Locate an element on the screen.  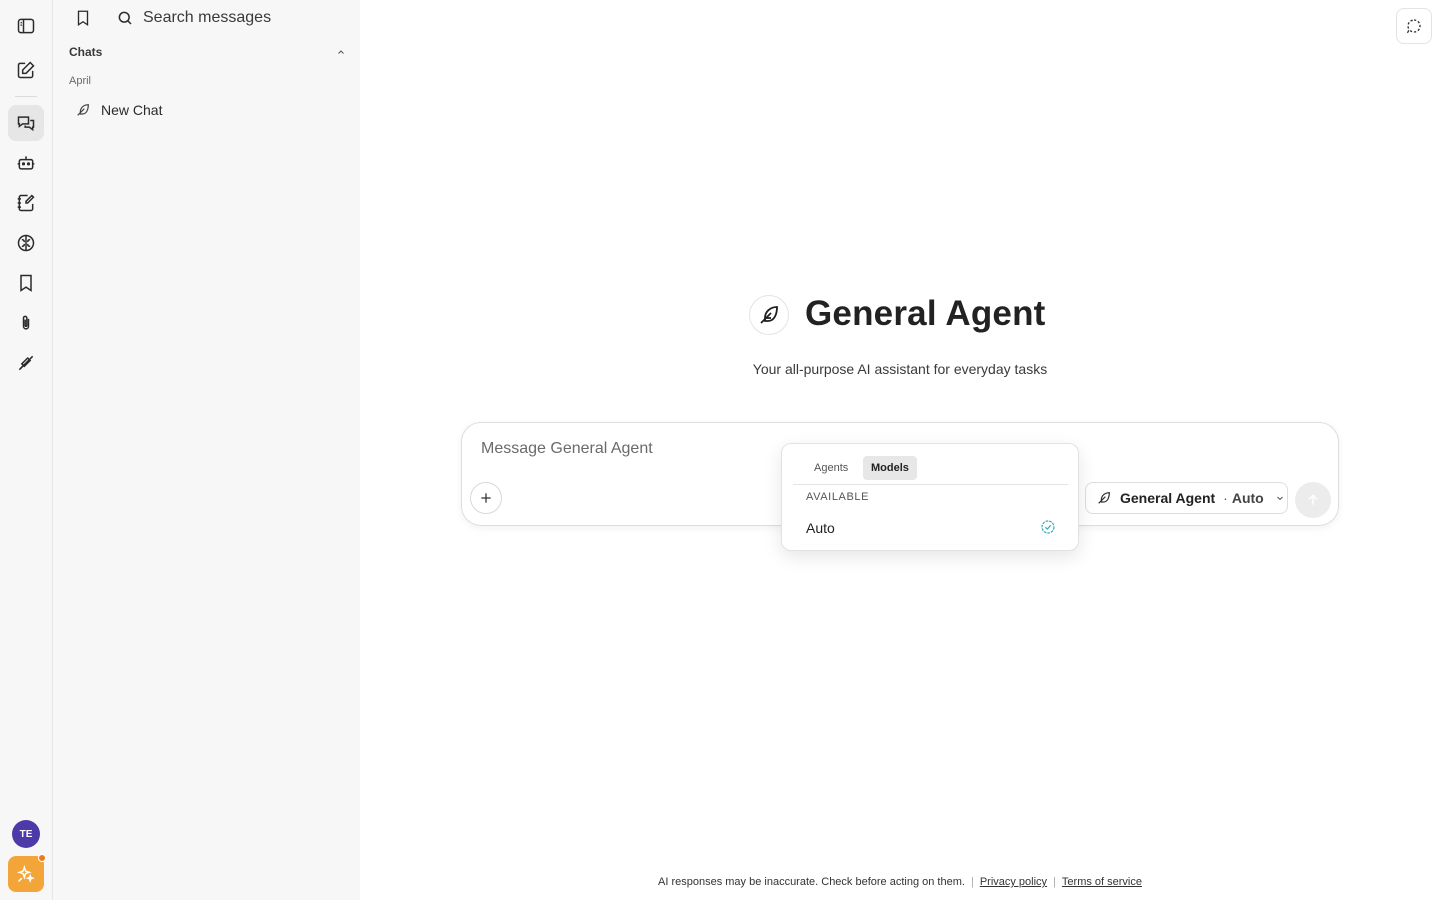
notification-dot is located at coordinates (42, 858).